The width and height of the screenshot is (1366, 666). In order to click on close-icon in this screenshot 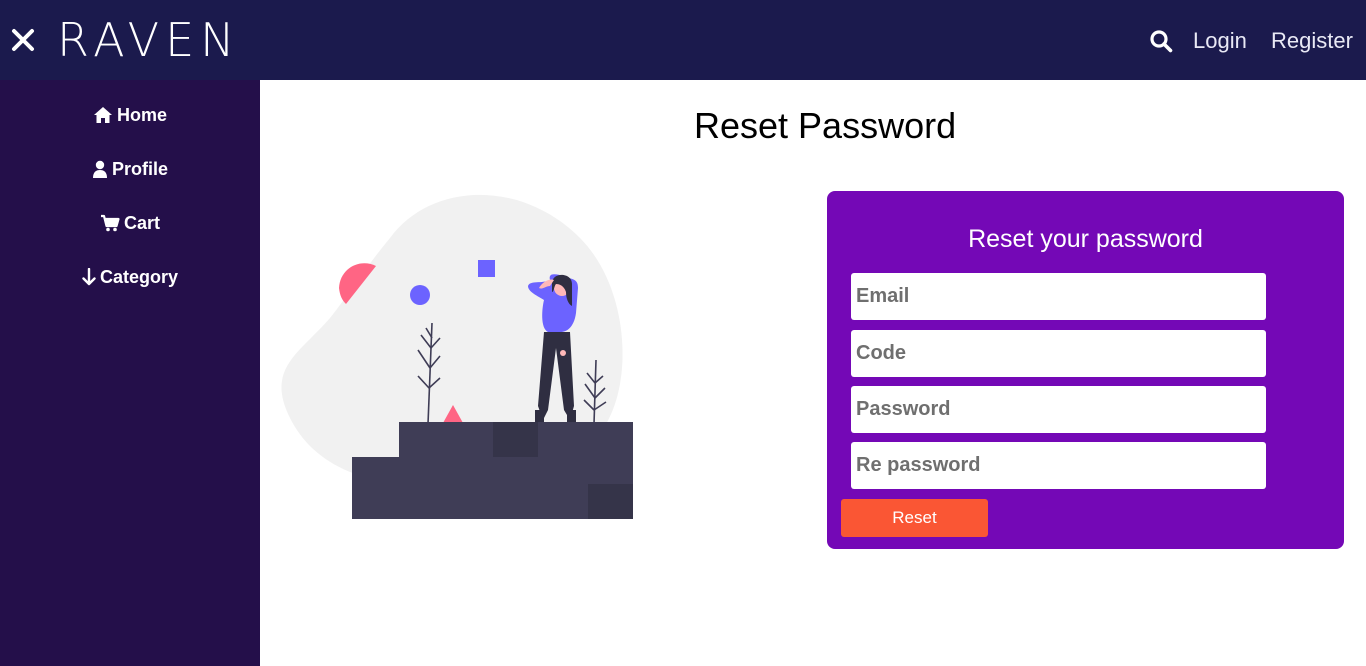, I will do `click(23, 40)`.